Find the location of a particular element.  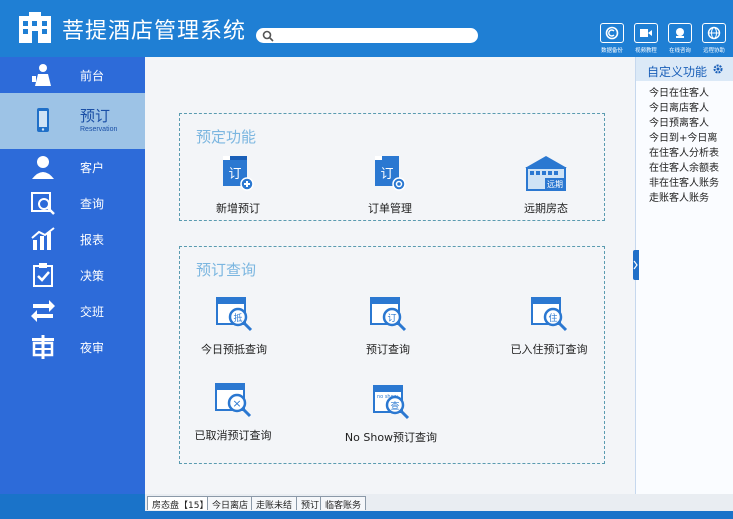

app-header: 菩提酒店管理系统 数据备份 视频教程 在线咨询 远程协助 is located at coordinates (366, 28).